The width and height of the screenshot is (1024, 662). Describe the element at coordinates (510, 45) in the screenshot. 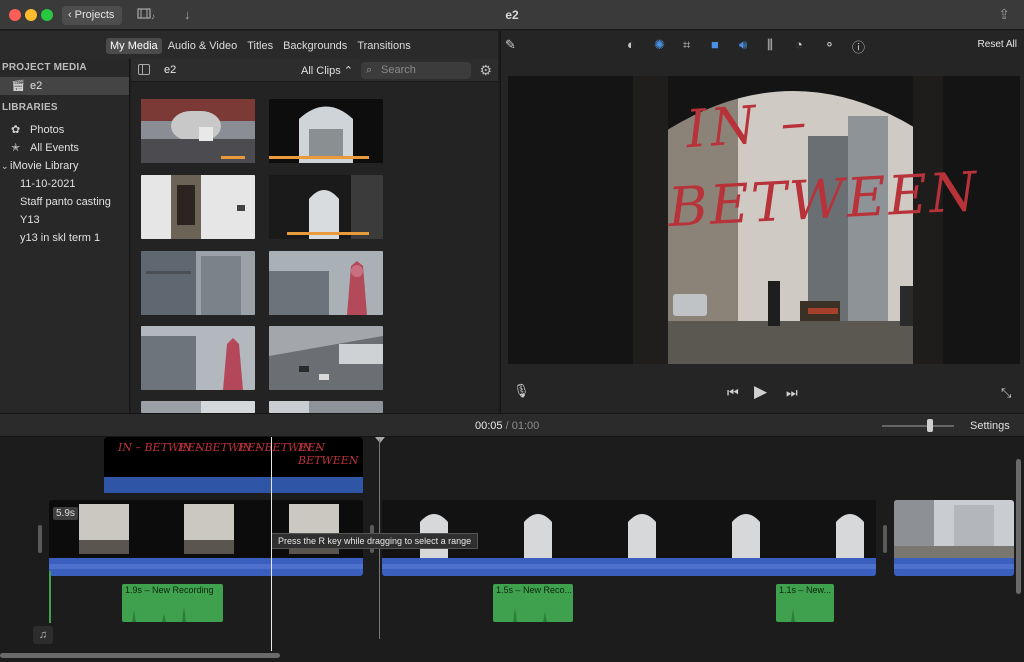

I see `magic-wand-icon: ✎` at that location.